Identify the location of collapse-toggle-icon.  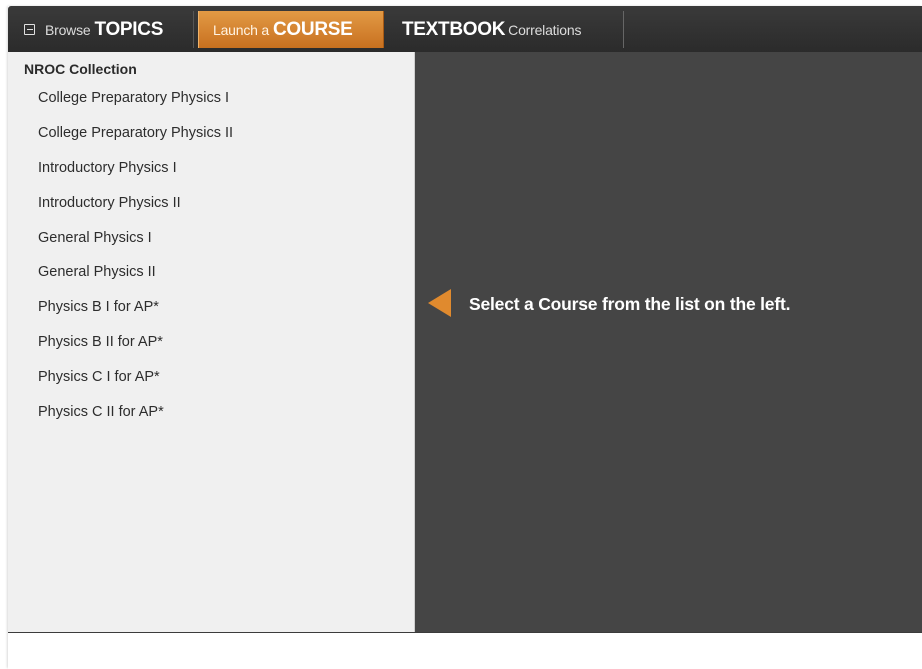
(29, 29).